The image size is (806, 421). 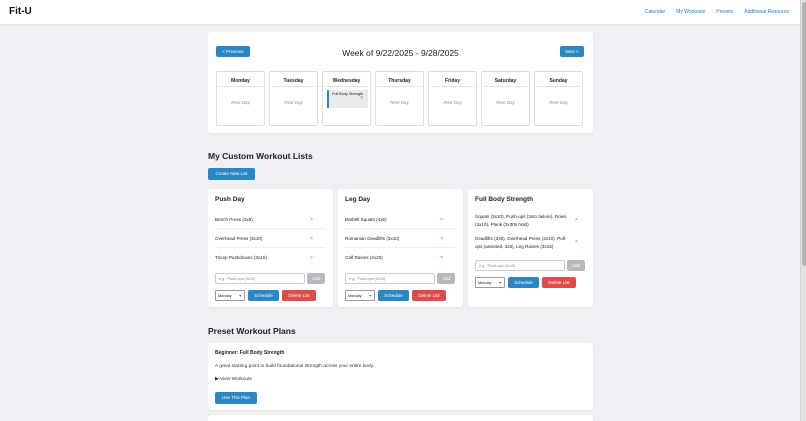 What do you see at coordinates (400, 223) in the screenshot?
I see `exercise-item: Barbell Squats (4x6) ×` at bounding box center [400, 223].